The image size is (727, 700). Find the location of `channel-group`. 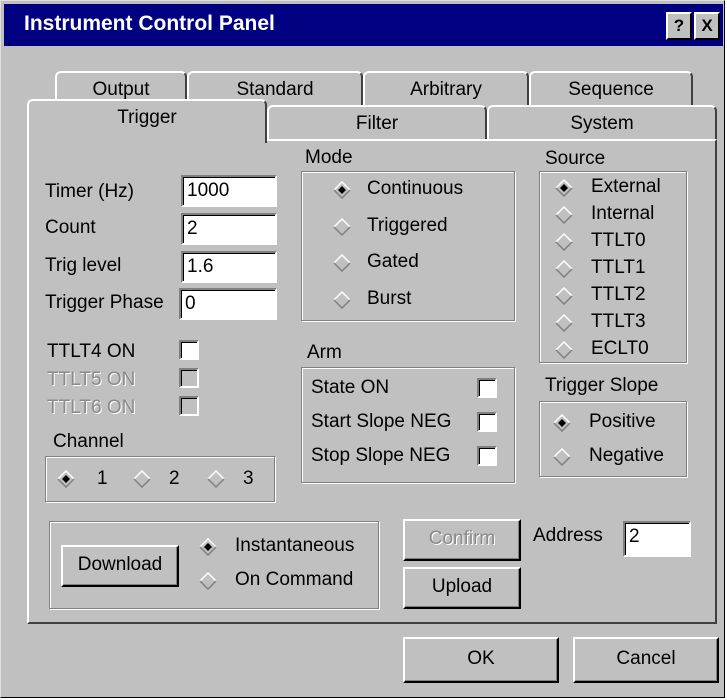

channel-group is located at coordinates (160, 479).